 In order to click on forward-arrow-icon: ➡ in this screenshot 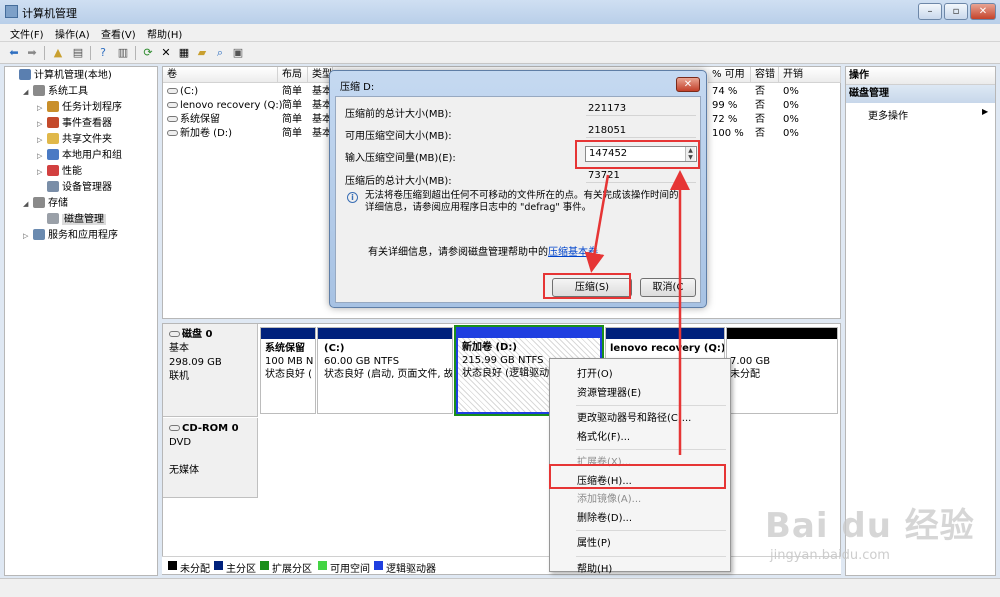, I will do `click(32, 53)`.